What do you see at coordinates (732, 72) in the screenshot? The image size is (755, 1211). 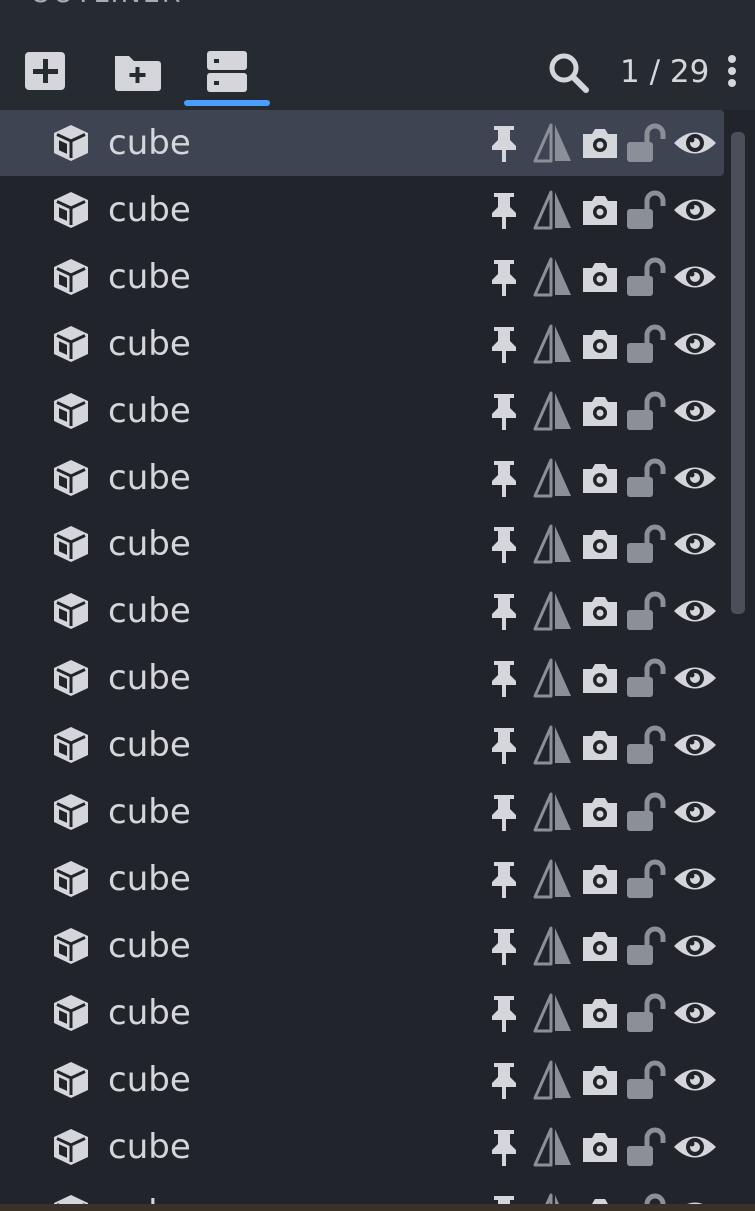 I see `more-menu-button` at bounding box center [732, 72].